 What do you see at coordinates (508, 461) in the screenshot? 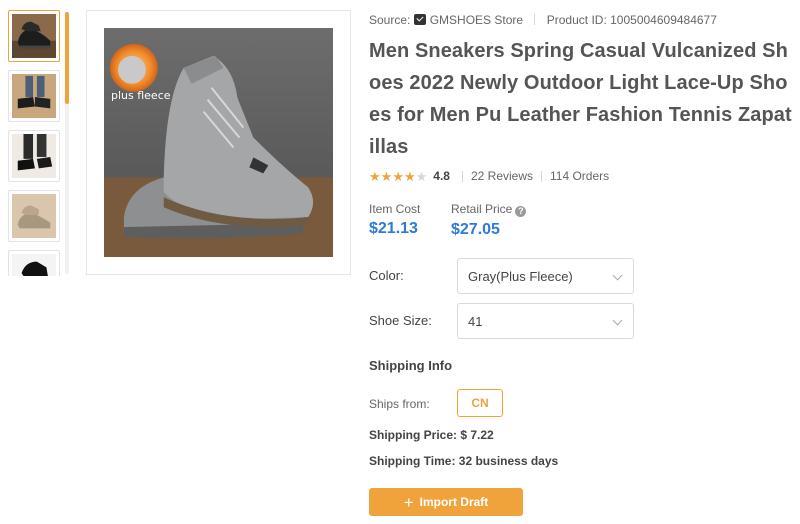
I see `shipping-time-value: 32 business days` at bounding box center [508, 461].